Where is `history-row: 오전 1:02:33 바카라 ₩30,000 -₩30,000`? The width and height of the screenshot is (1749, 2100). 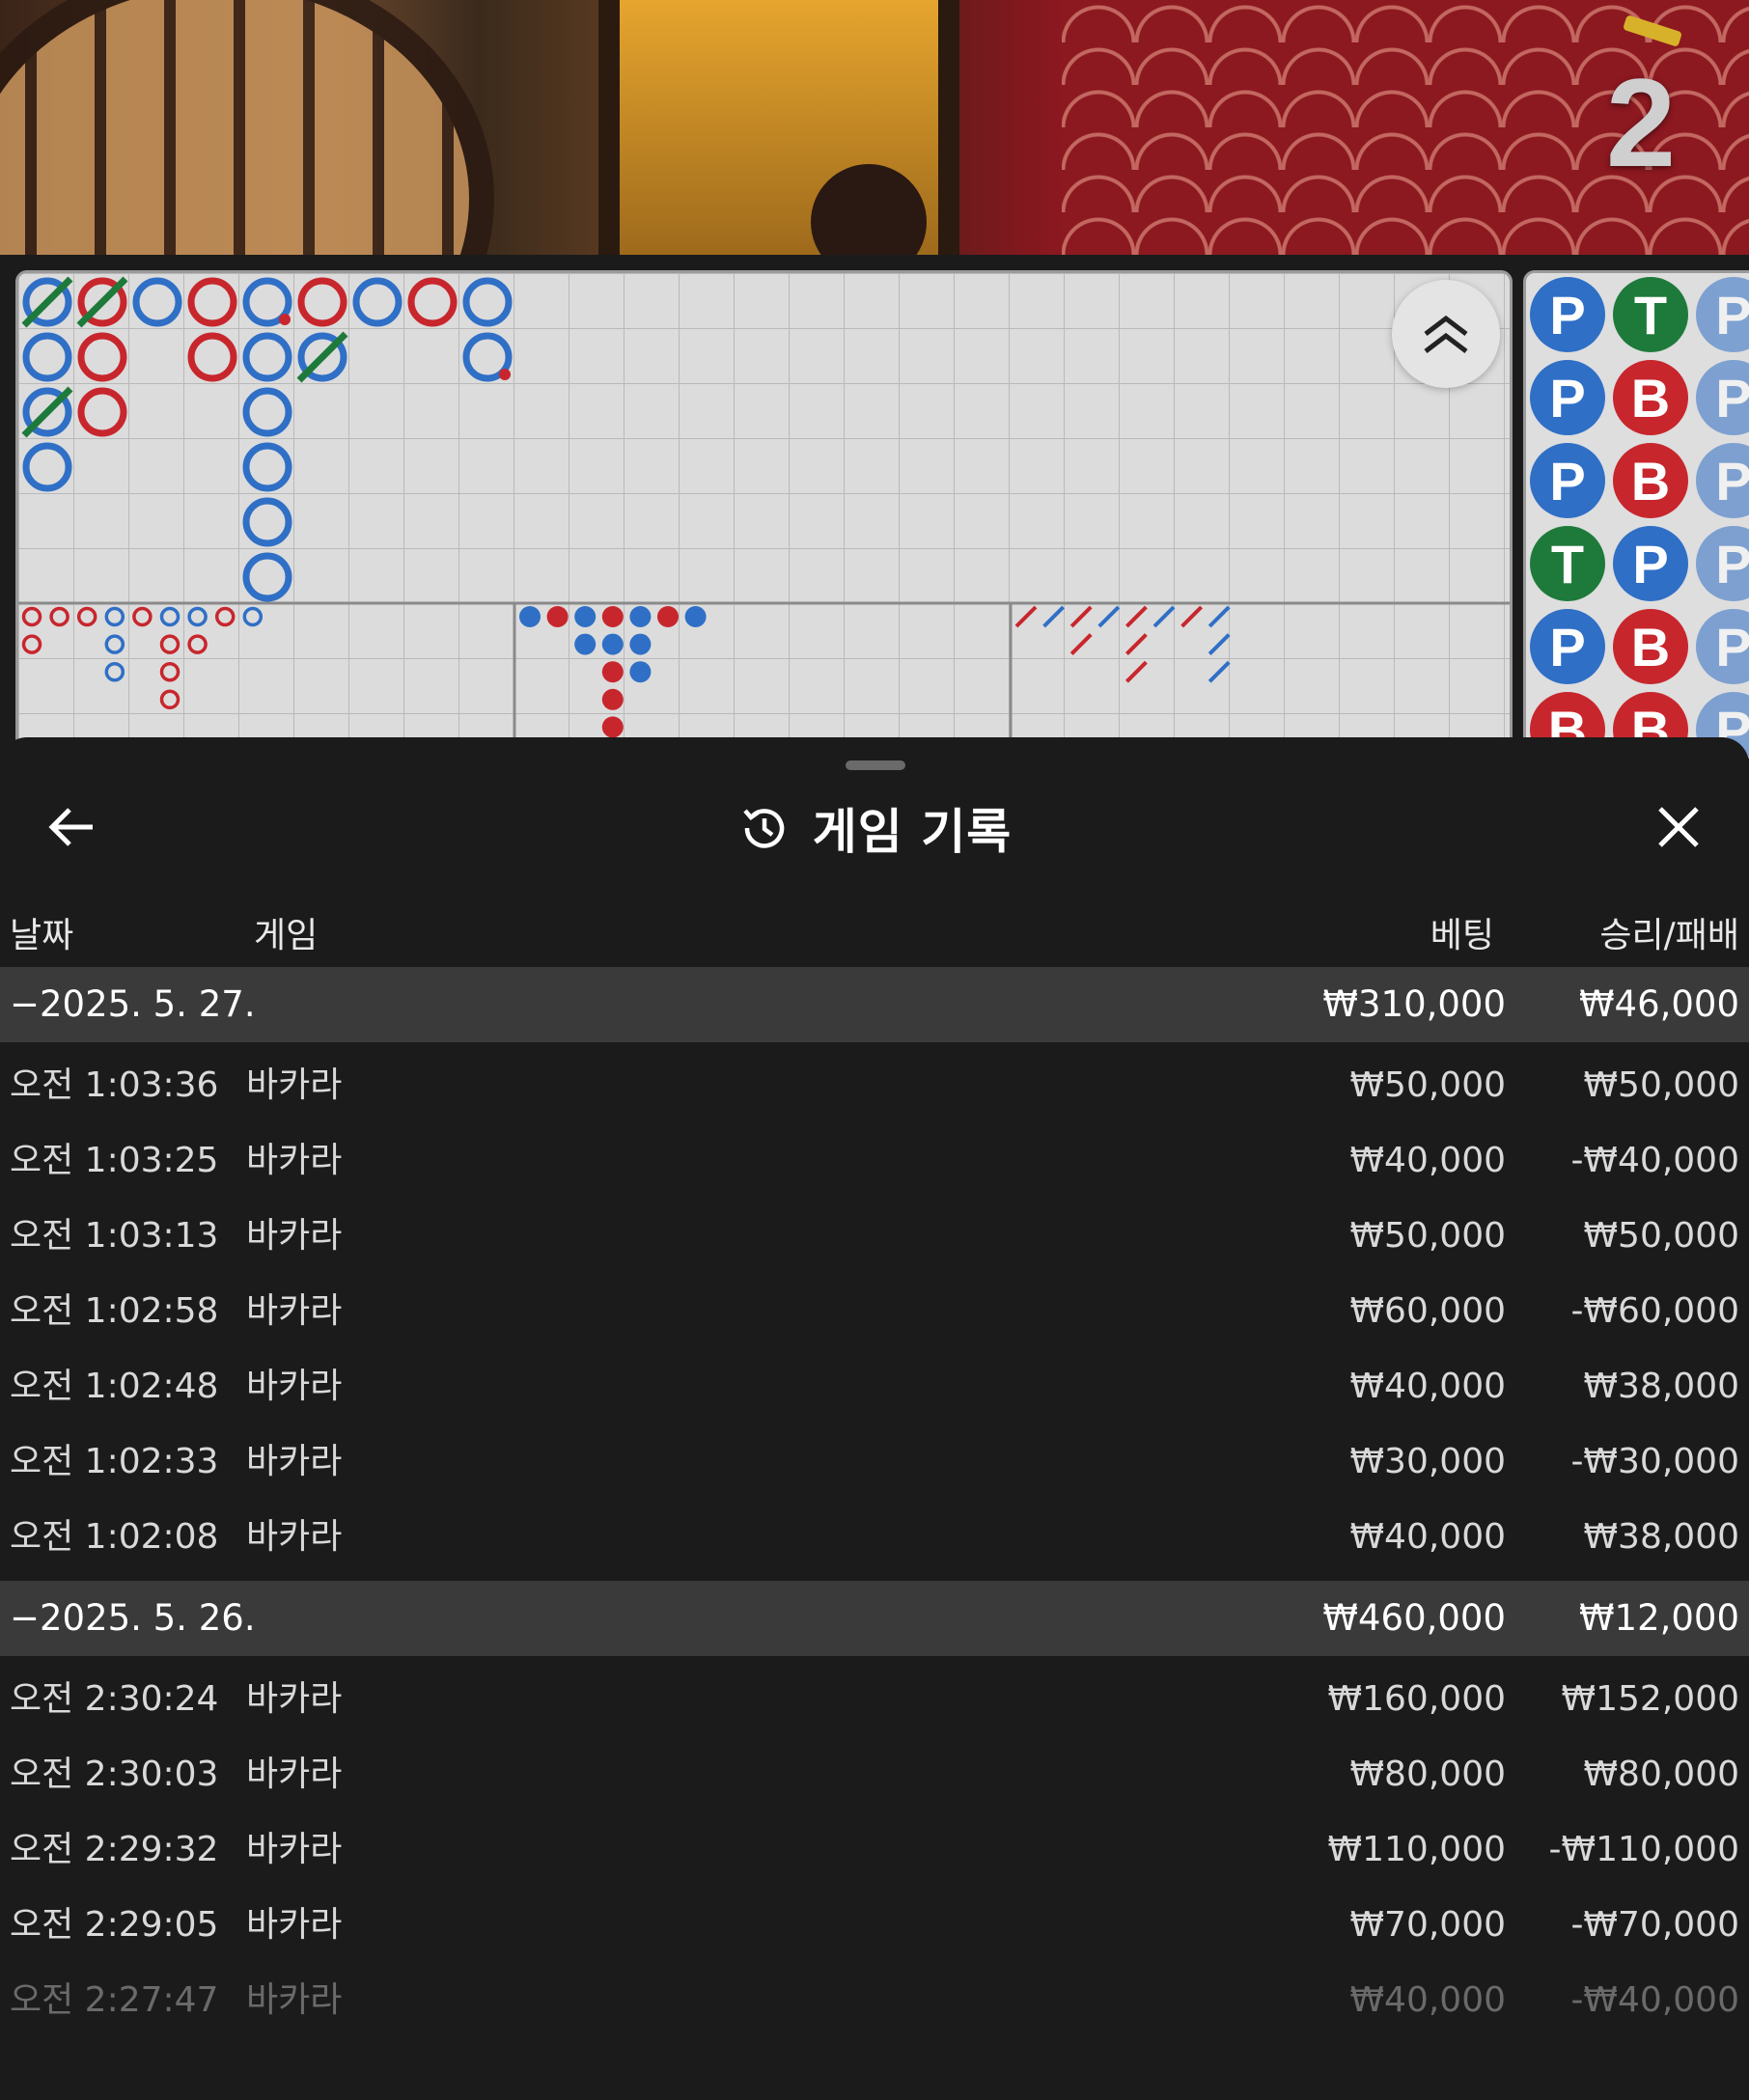
history-row: 오전 1:02:33 바카라 ₩30,000 -₩30,000 is located at coordinates (875, 1462).